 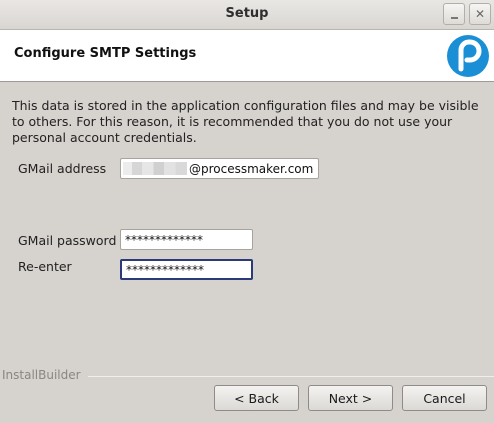 I want to click on processmaker-logo-icon, so click(x=468, y=56).